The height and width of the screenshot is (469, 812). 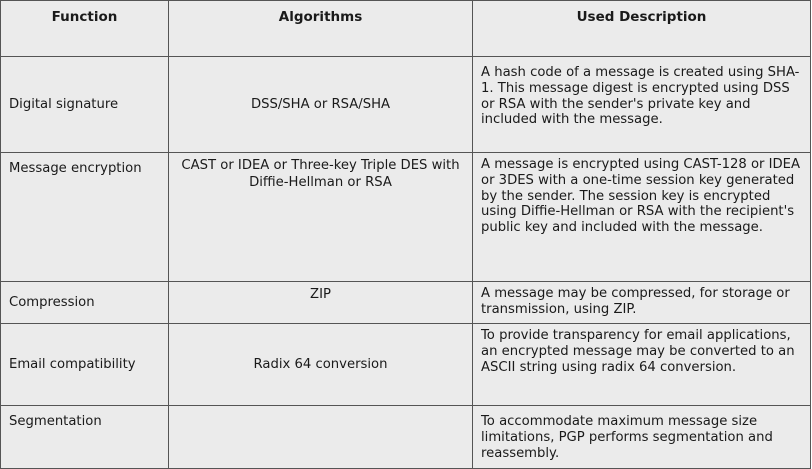 What do you see at coordinates (321, 437) in the screenshot?
I see `algorithms-cell` at bounding box center [321, 437].